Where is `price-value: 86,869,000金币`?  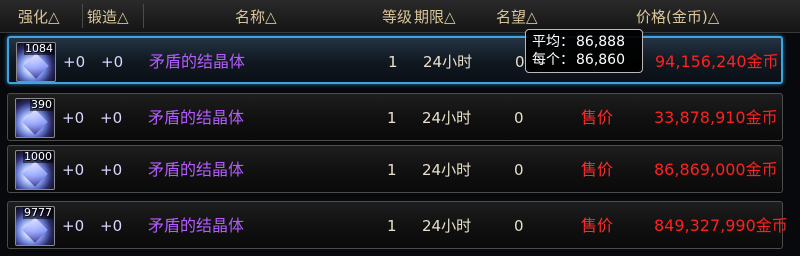
price-value: 86,869,000金币 is located at coordinates (716, 169).